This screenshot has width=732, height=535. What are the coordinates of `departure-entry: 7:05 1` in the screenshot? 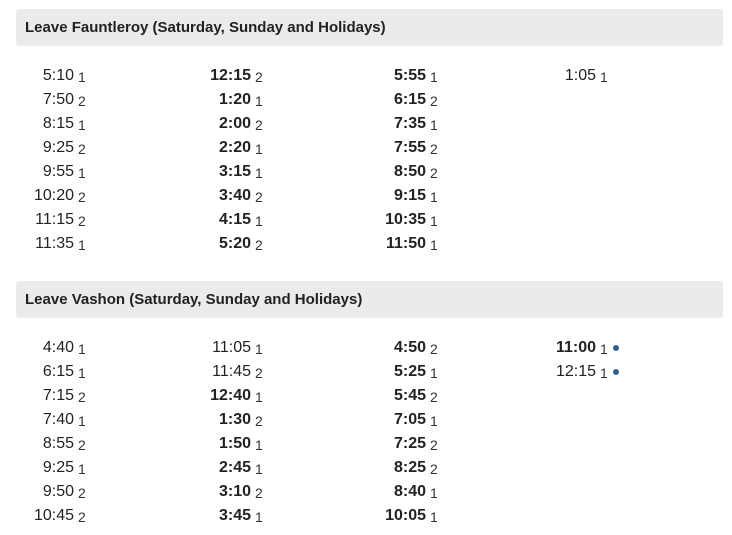 It's located at (392, 420).